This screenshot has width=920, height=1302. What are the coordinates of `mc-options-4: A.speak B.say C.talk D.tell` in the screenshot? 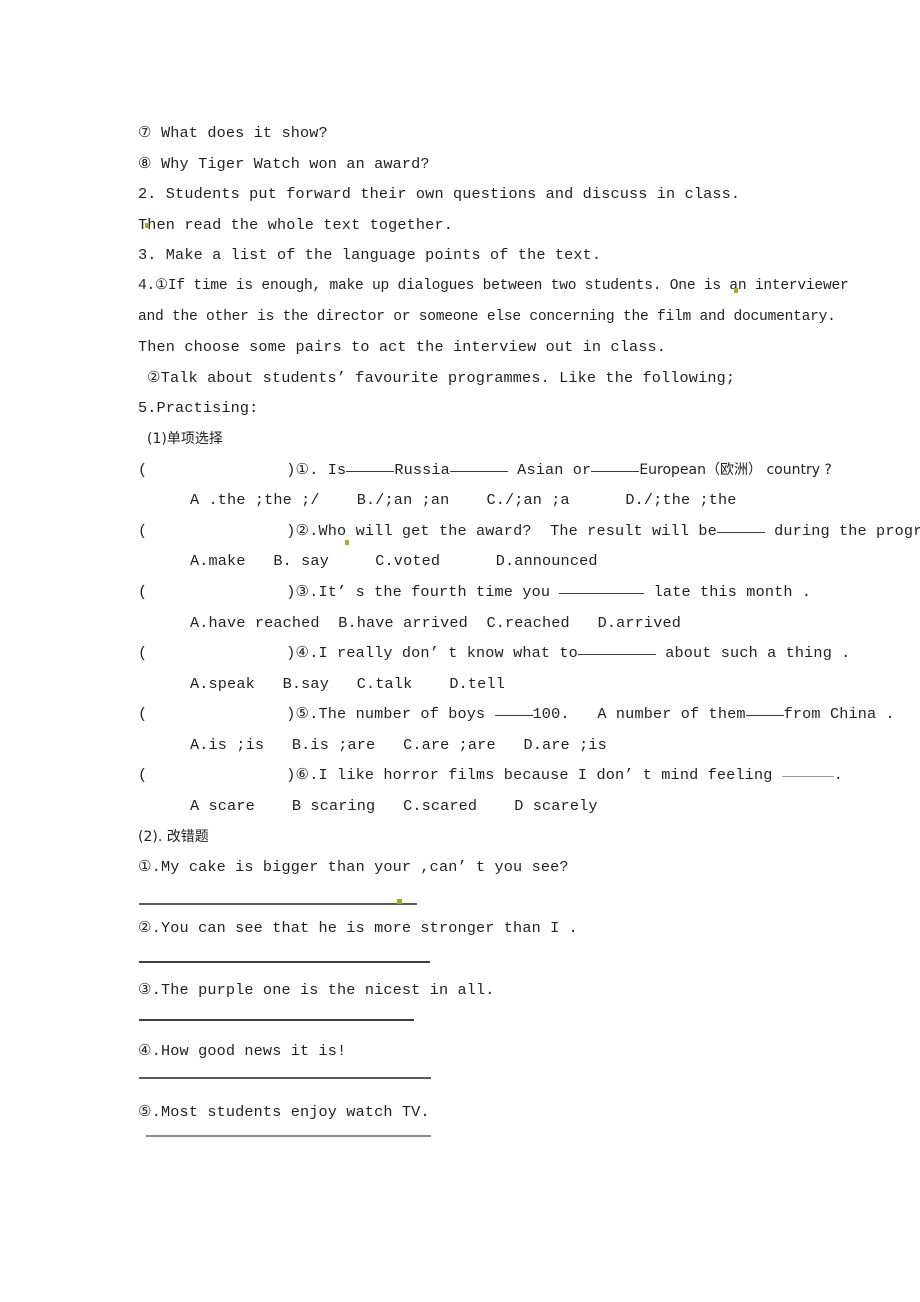 It's located at (468, 684).